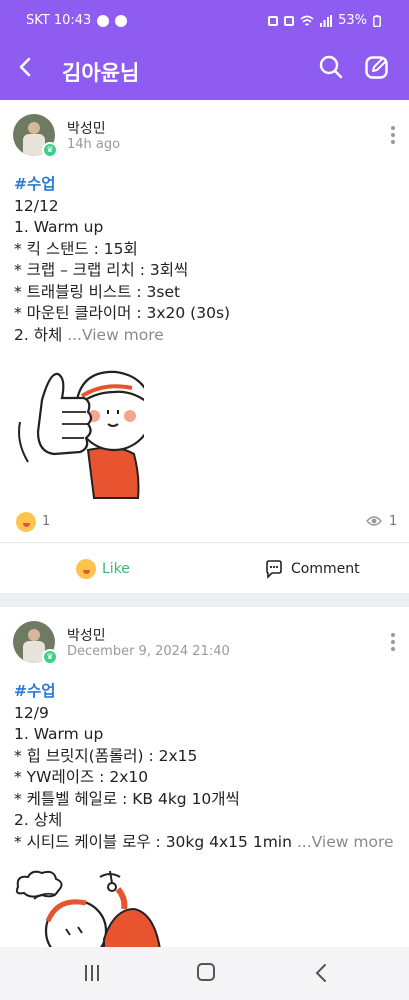  I want to click on chevron-left-icon, so click(26, 67).